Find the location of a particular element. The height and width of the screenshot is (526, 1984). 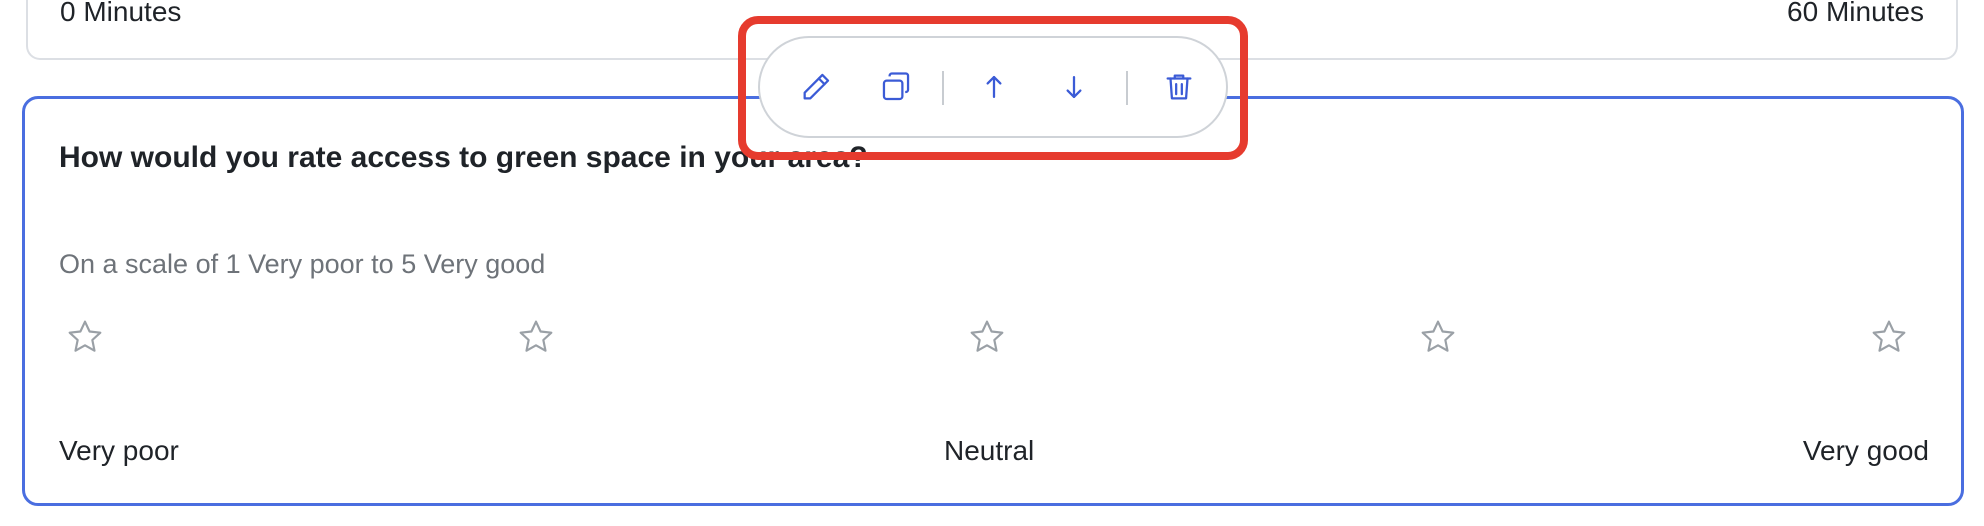

arrow-up-icon is located at coordinates (994, 87).